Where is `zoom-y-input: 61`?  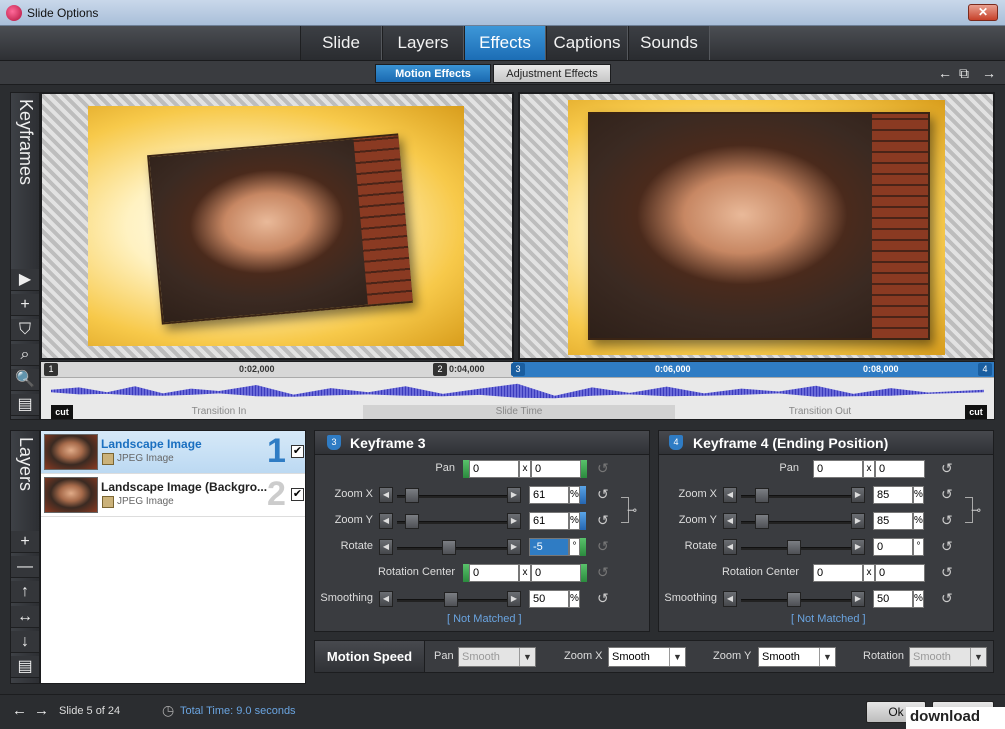
zoom-y-input: 61 is located at coordinates (549, 521).